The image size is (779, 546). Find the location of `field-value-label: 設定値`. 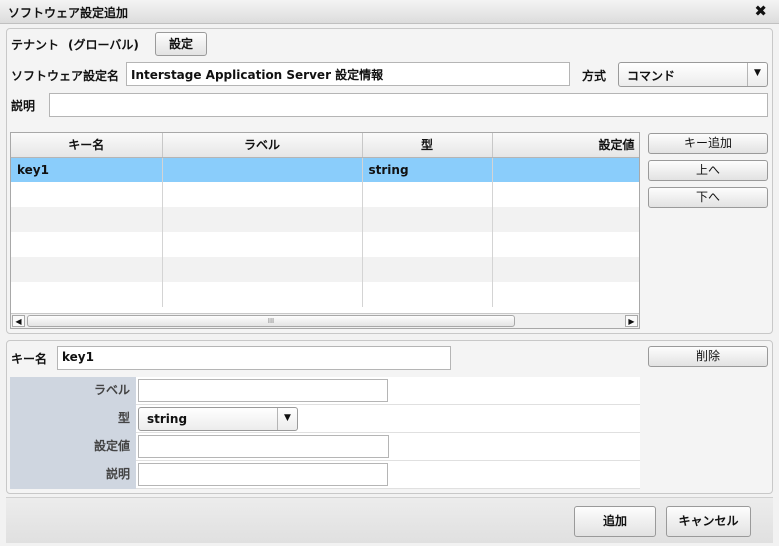

field-value-label: 設定値 is located at coordinates (73, 447).